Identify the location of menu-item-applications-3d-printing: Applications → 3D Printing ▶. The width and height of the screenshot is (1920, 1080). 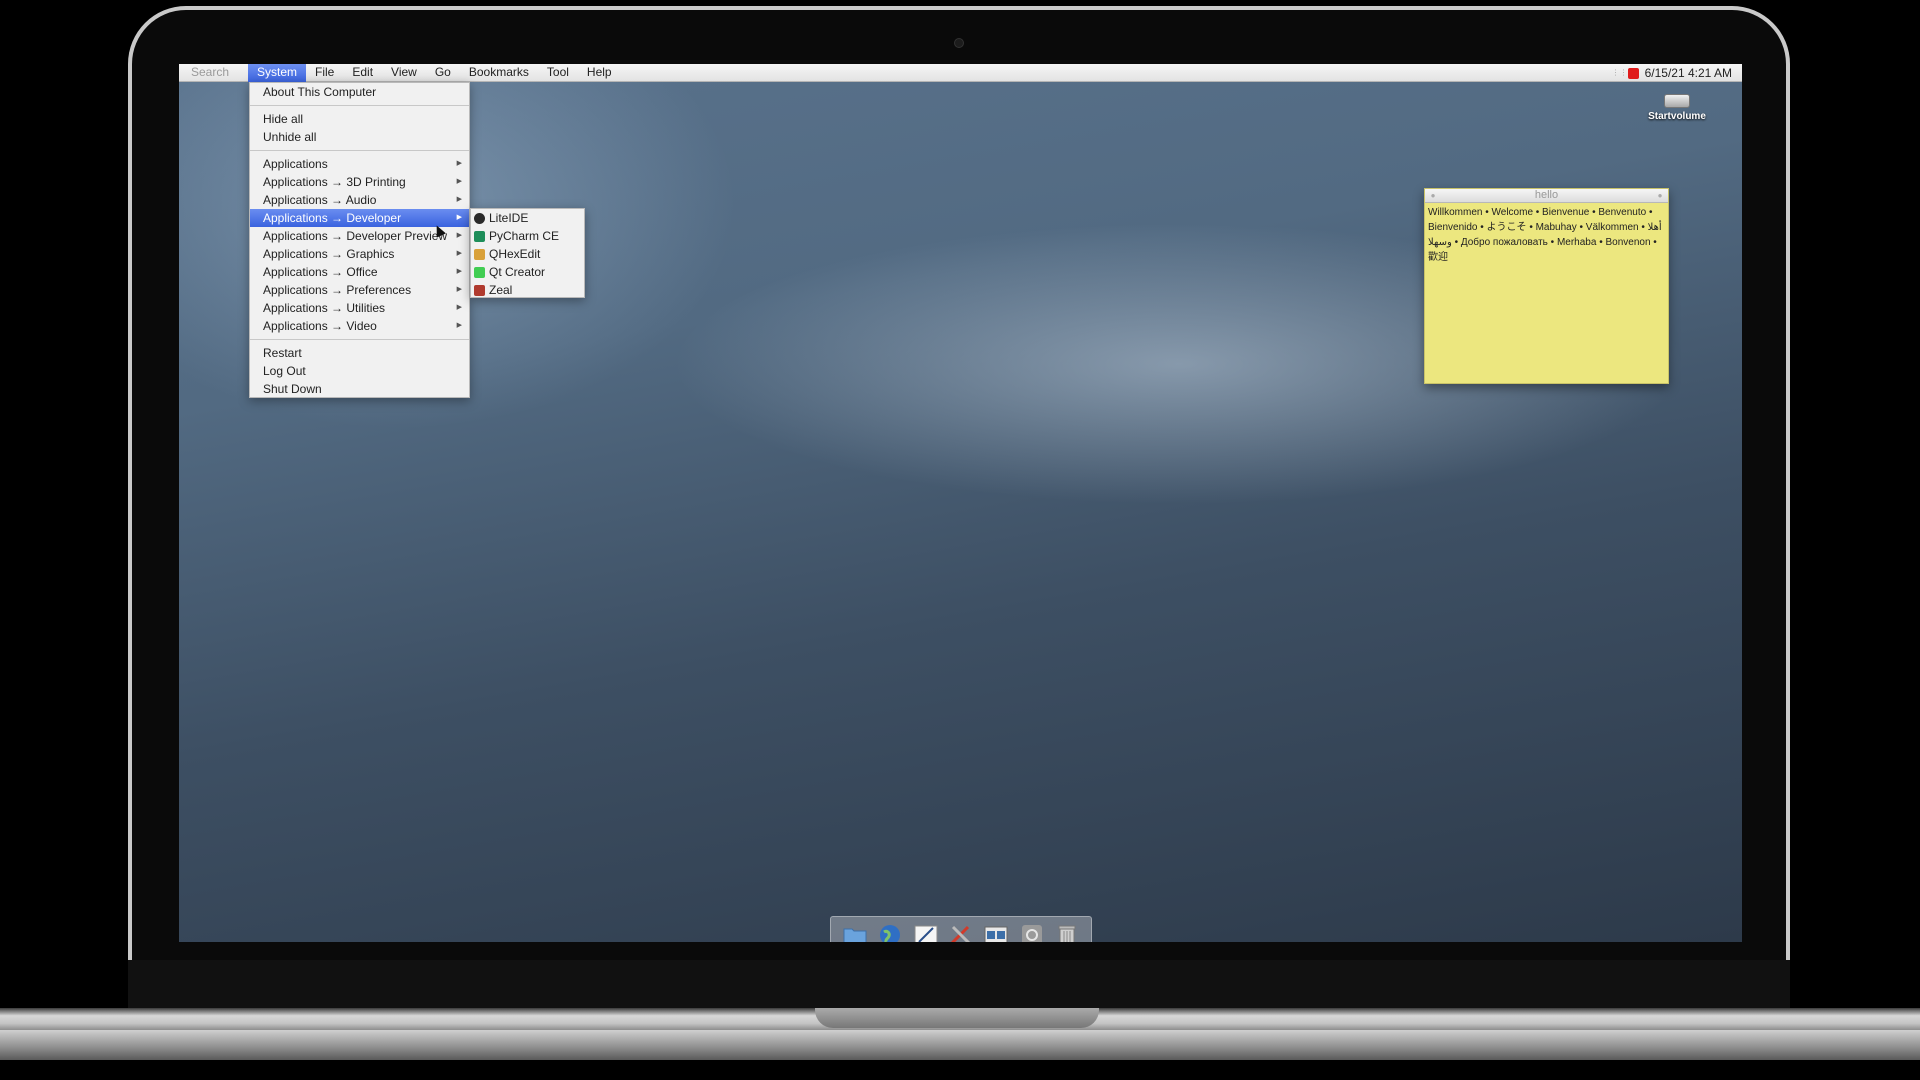
(359, 182).